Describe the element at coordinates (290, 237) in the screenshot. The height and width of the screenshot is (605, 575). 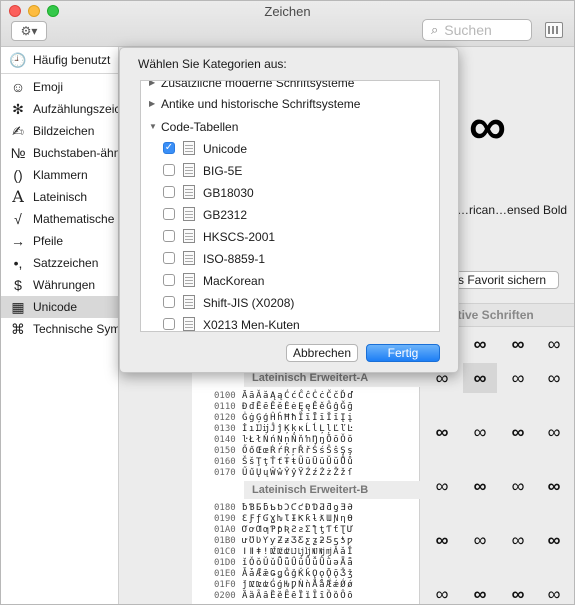
I see `list-item: HKSCS-2001` at that location.